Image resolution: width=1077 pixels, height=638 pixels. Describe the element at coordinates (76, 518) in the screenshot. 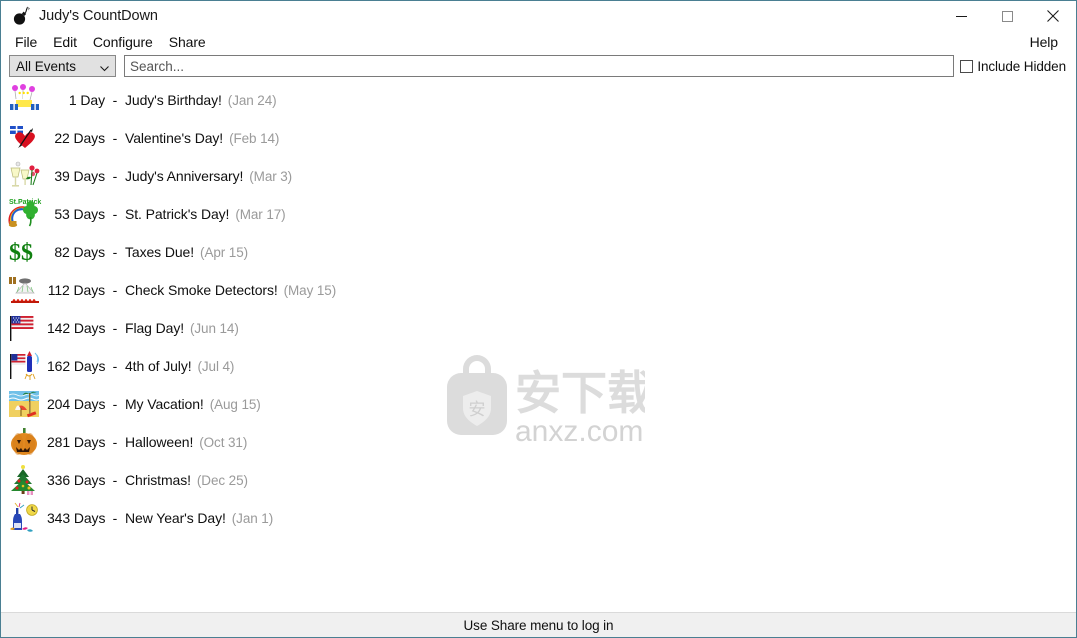

I see `event-days: 343 Days` at that location.